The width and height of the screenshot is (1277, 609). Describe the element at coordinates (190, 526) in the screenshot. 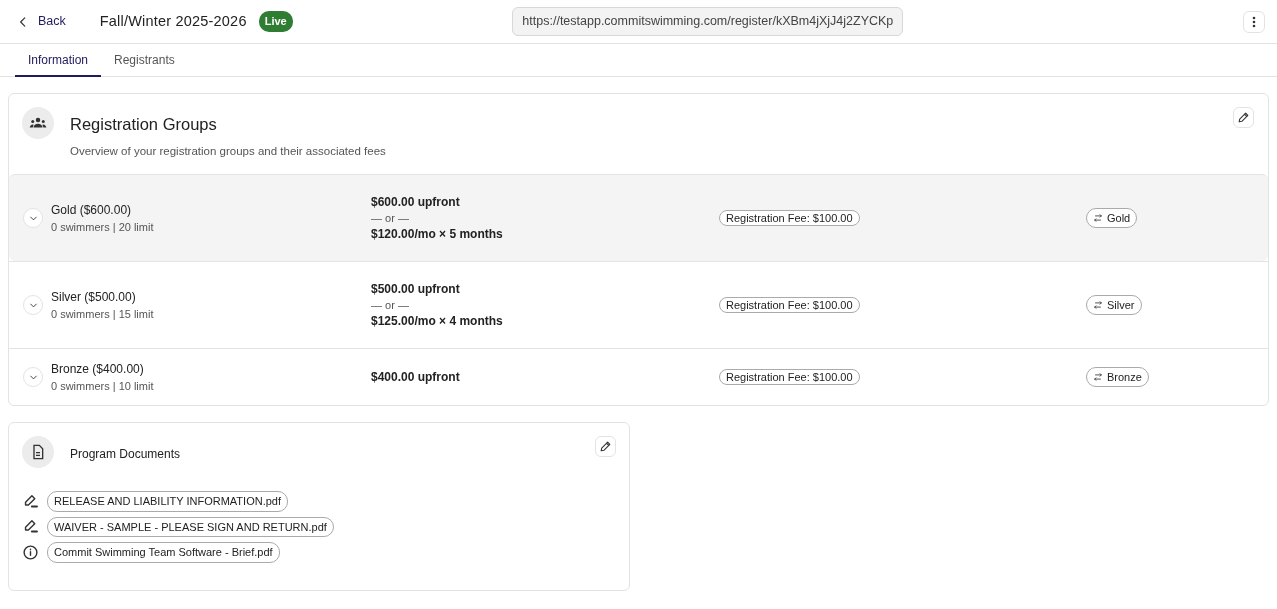

I see `document-link: WAIVER - SAMPLE - PLEASE SIGN AND RETURN.pdf` at that location.